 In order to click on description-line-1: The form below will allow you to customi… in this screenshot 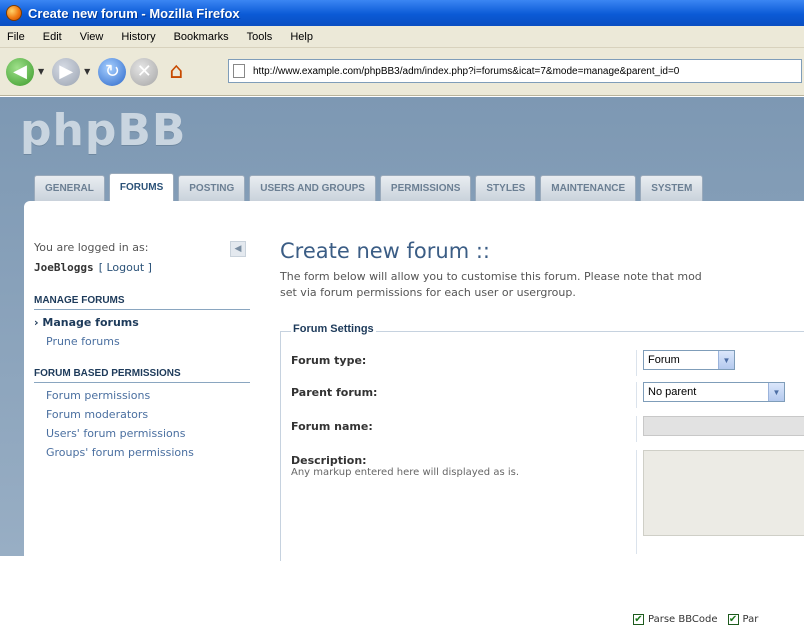, I will do `click(491, 276)`.